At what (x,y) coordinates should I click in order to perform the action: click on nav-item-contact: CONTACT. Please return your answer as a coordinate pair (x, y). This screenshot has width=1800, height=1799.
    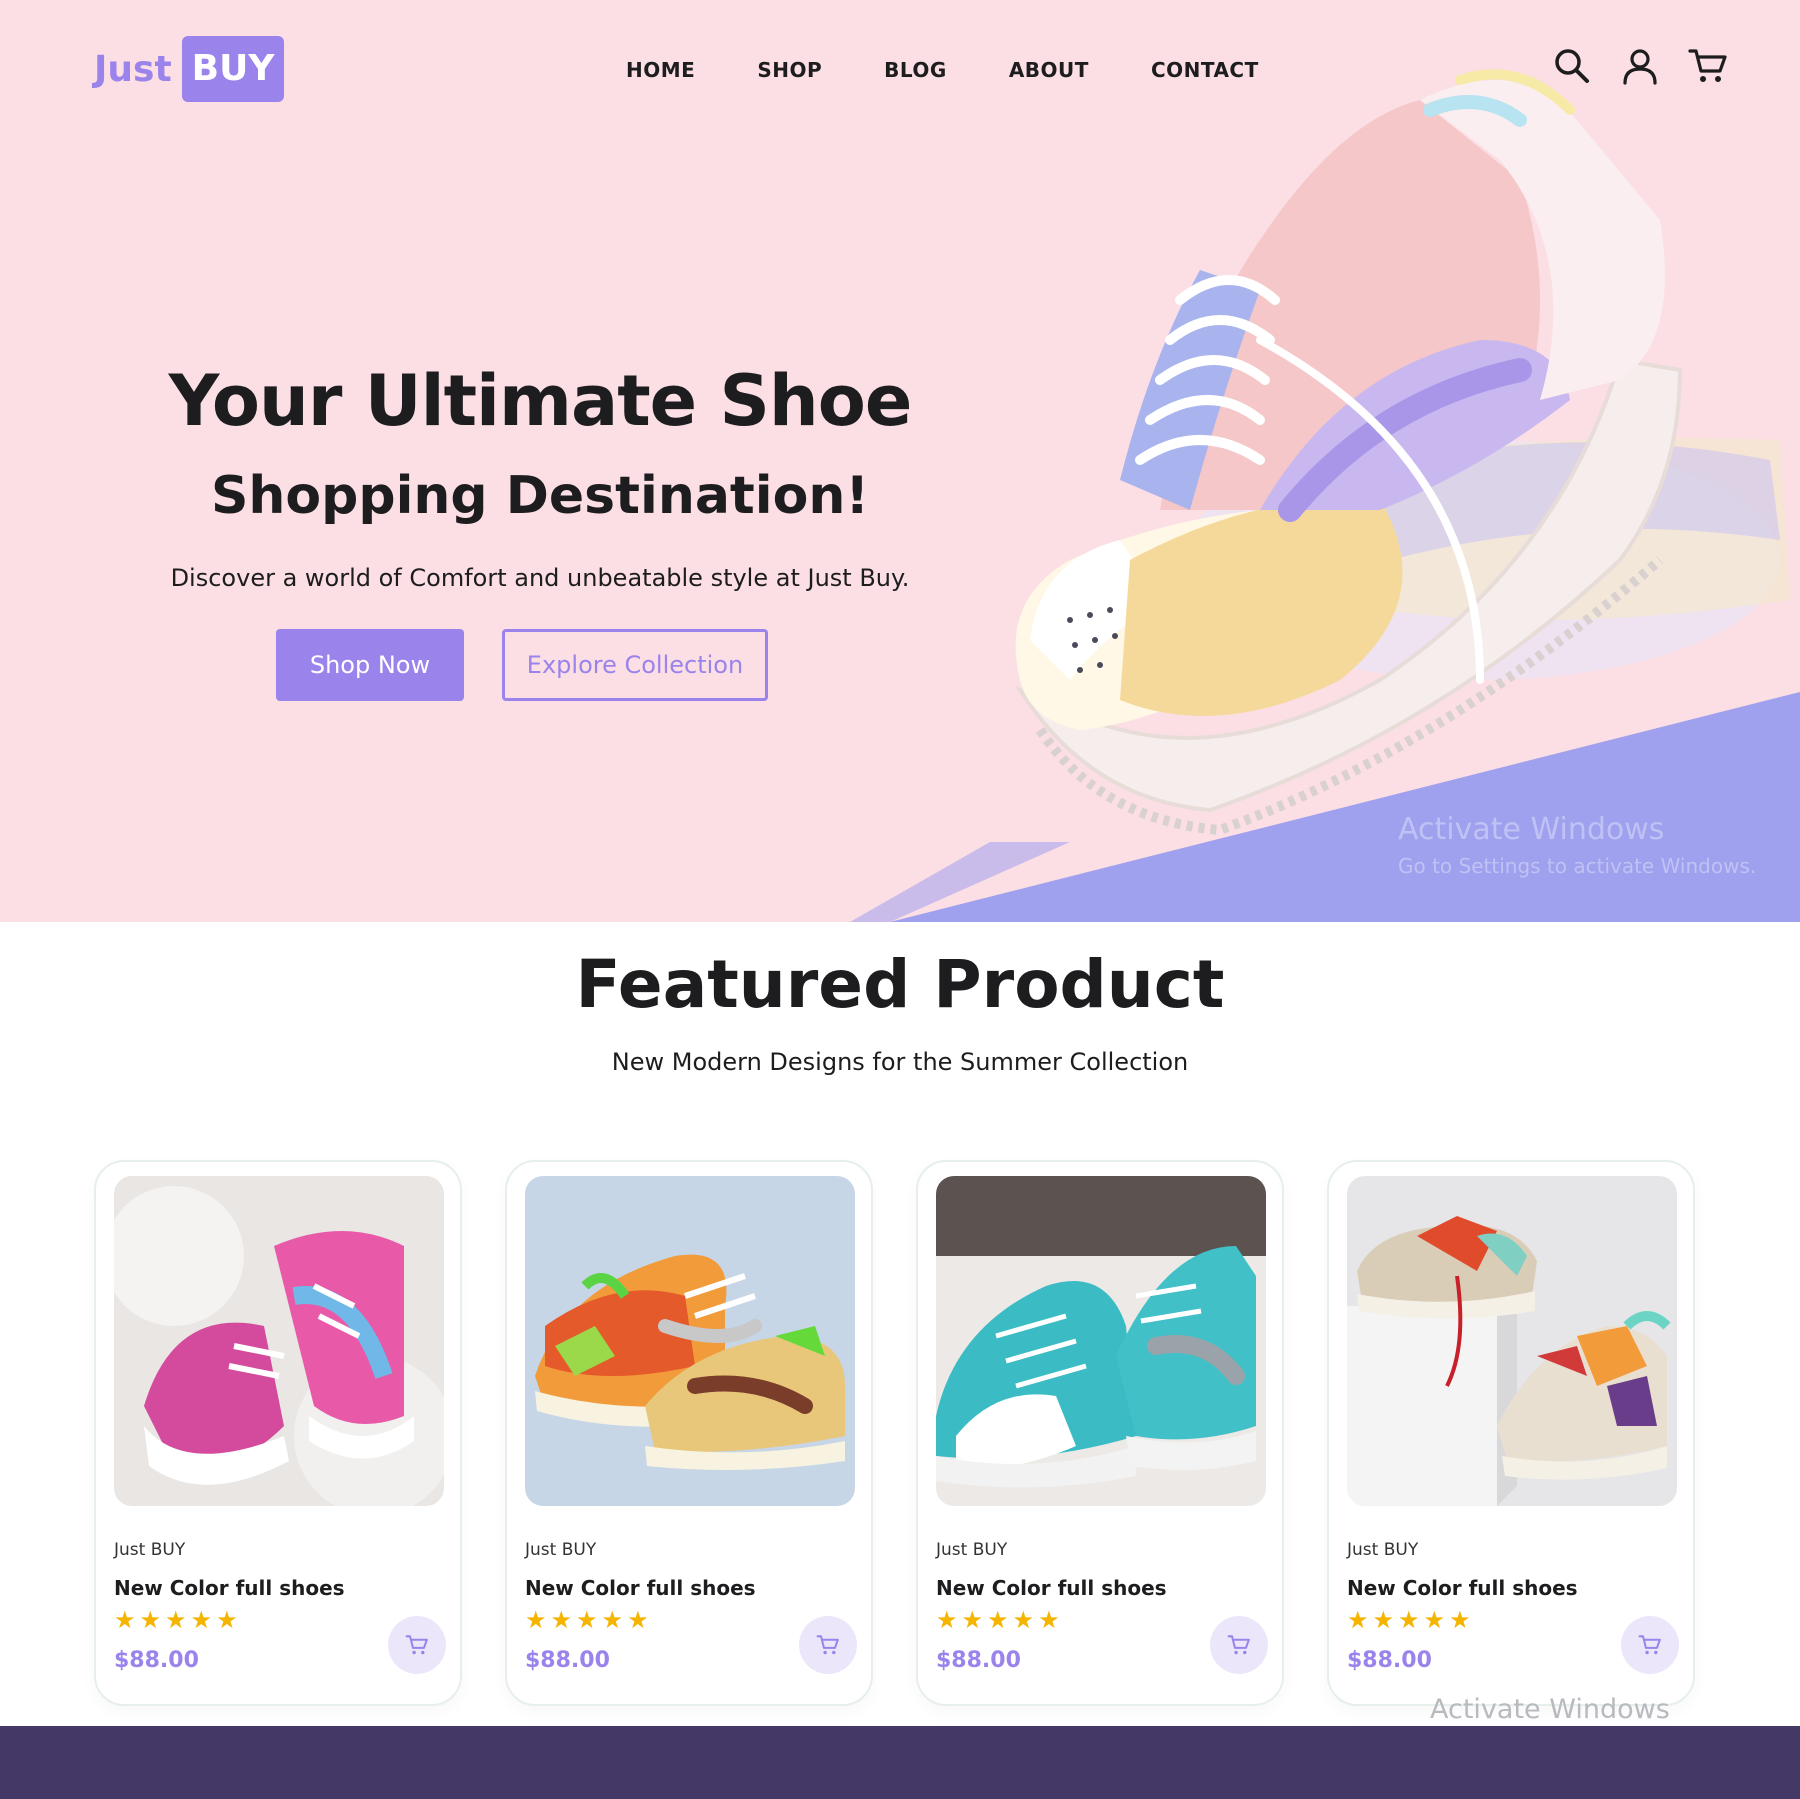
    Looking at the image, I should click on (1205, 70).